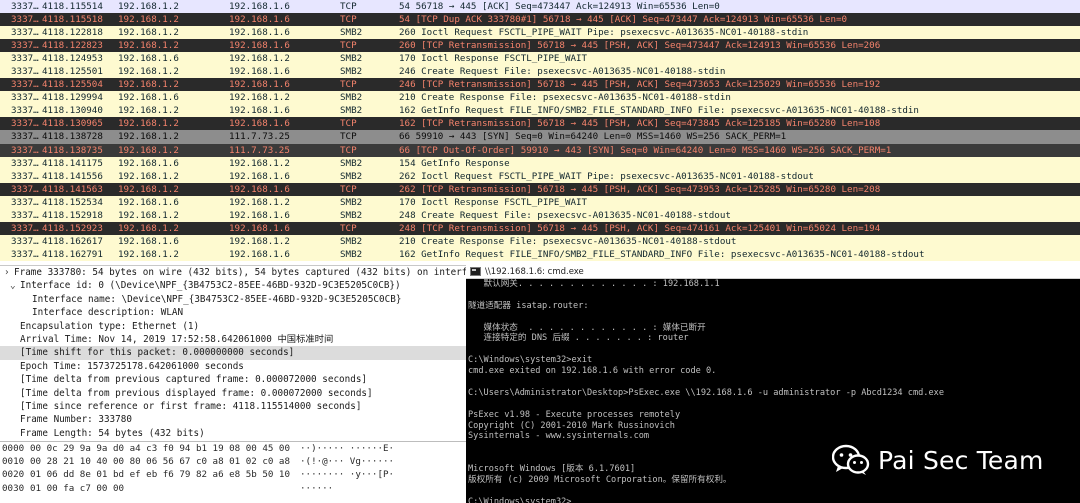 The width and height of the screenshot is (1080, 503). What do you see at coordinates (317, 488) in the screenshot?
I see `hex-ascii: ······` at bounding box center [317, 488].